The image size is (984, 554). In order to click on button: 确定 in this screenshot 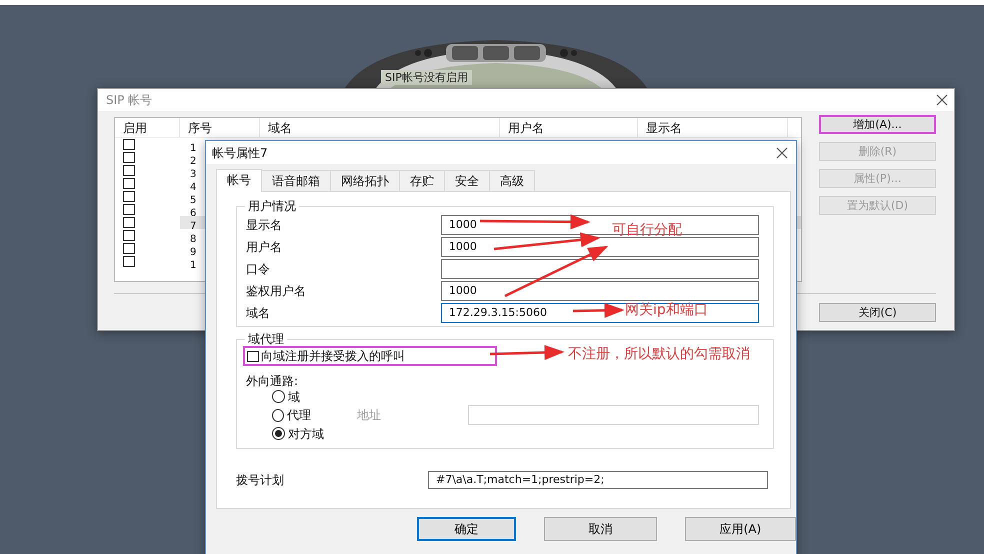, I will do `click(466, 529)`.